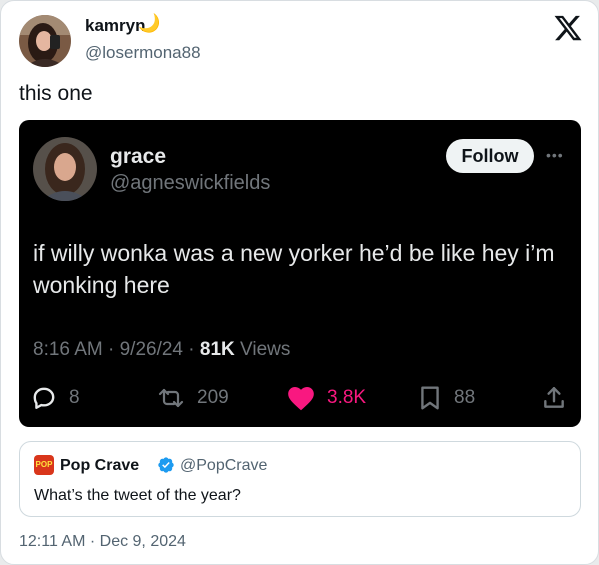  I want to click on author-display-name: kamryn, so click(115, 26).